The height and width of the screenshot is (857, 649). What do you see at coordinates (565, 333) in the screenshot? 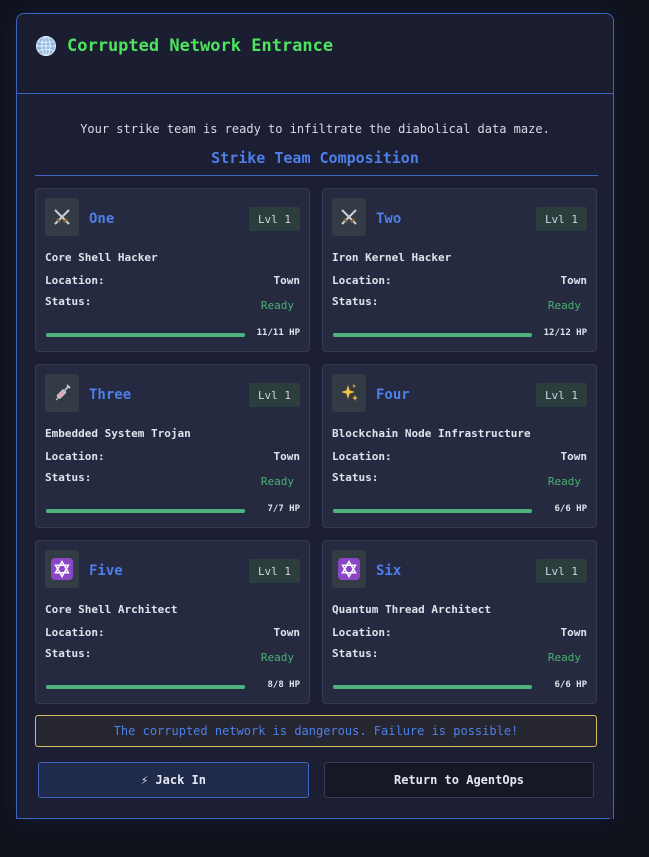
I see `hp-text: 12/12 HP` at bounding box center [565, 333].